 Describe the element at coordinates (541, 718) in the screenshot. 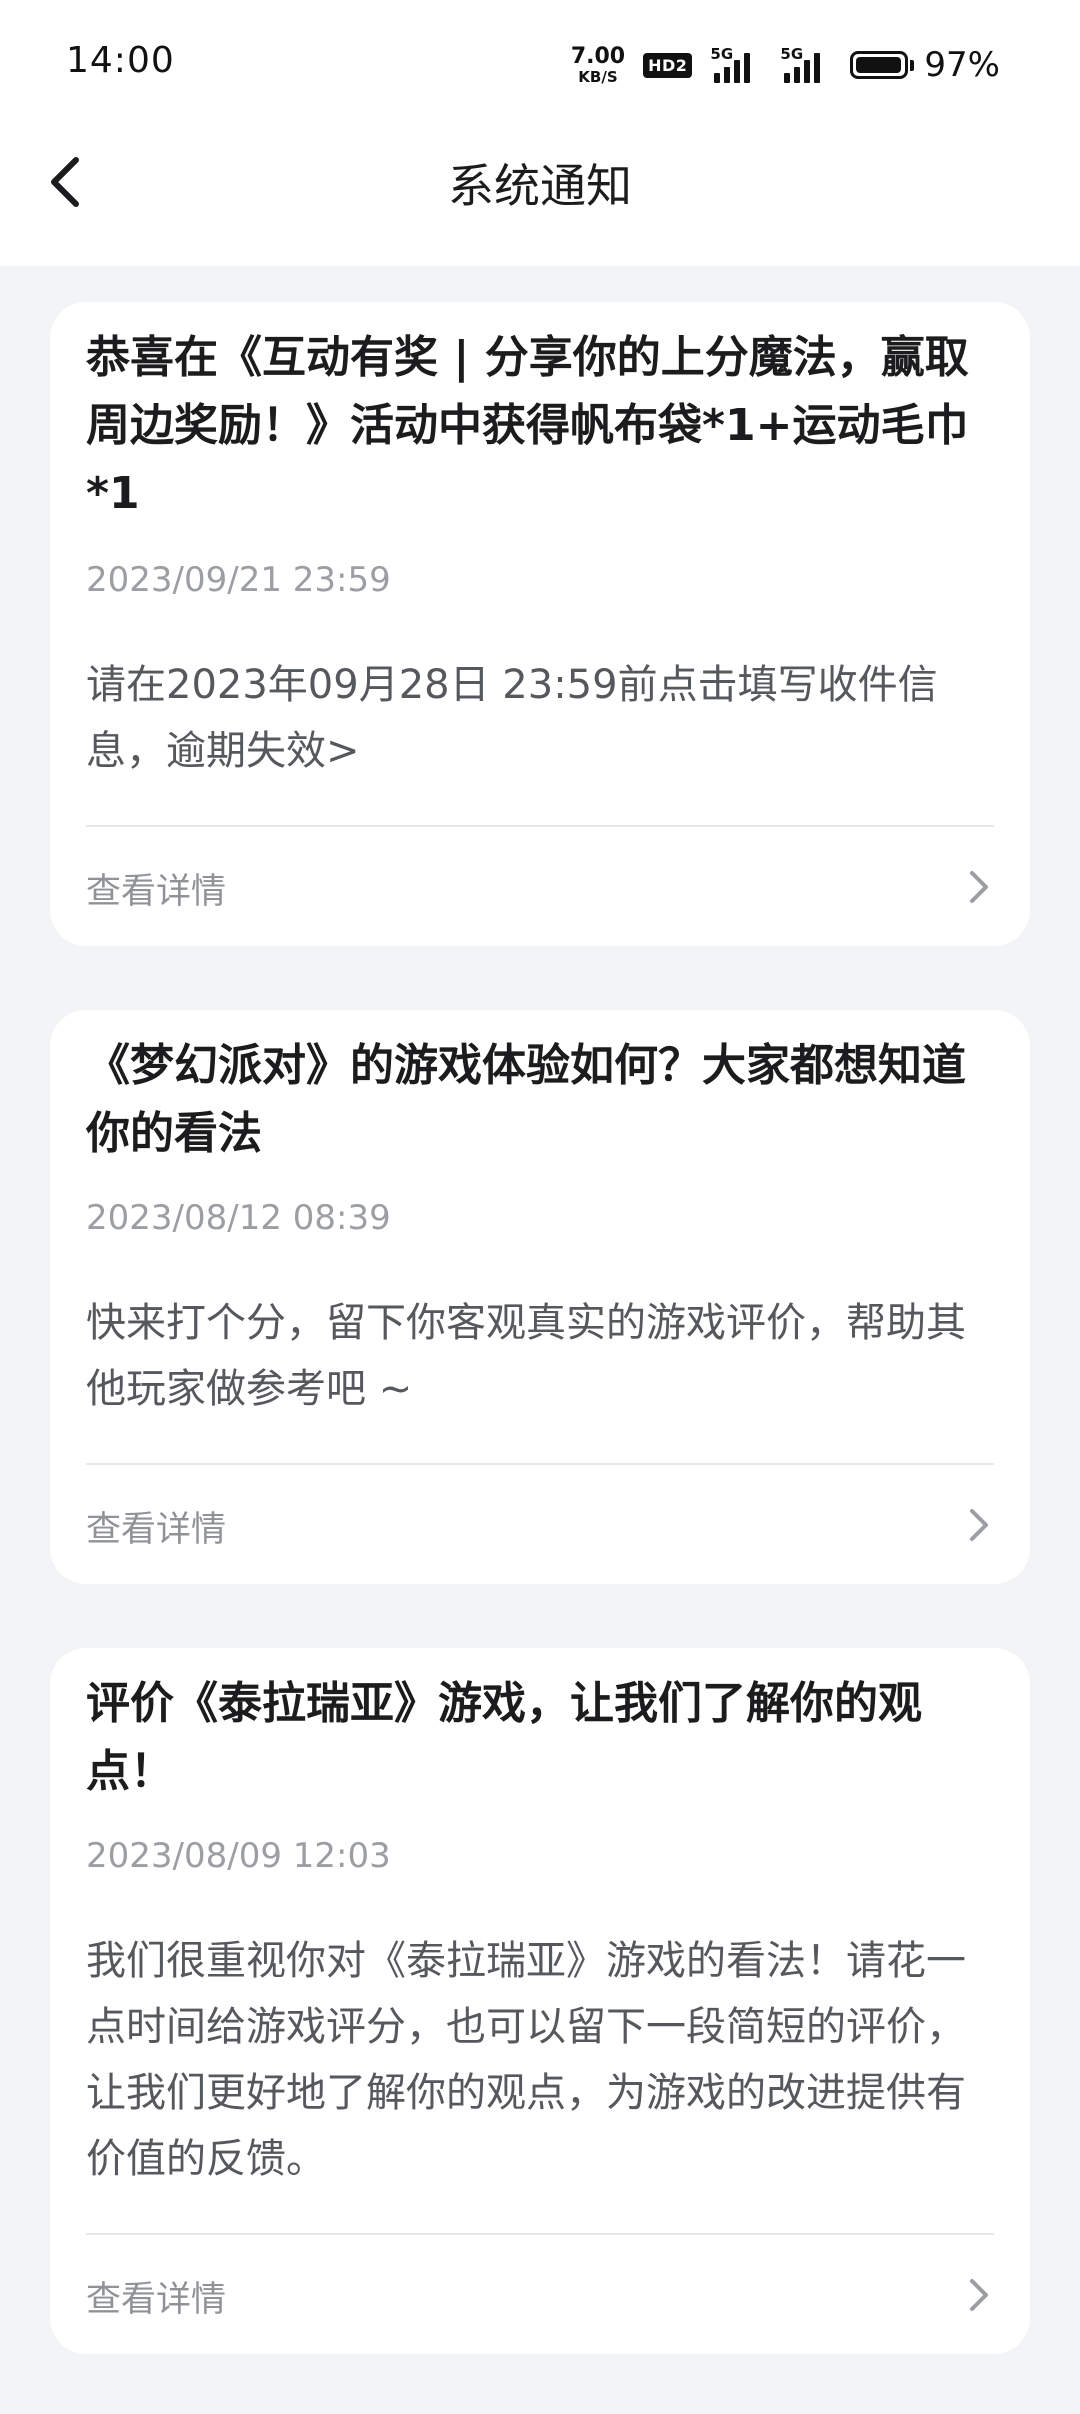

I see `notification-body: 请在2023年09月28日 23:59前点击填写收件信息，逾期失效>` at that location.